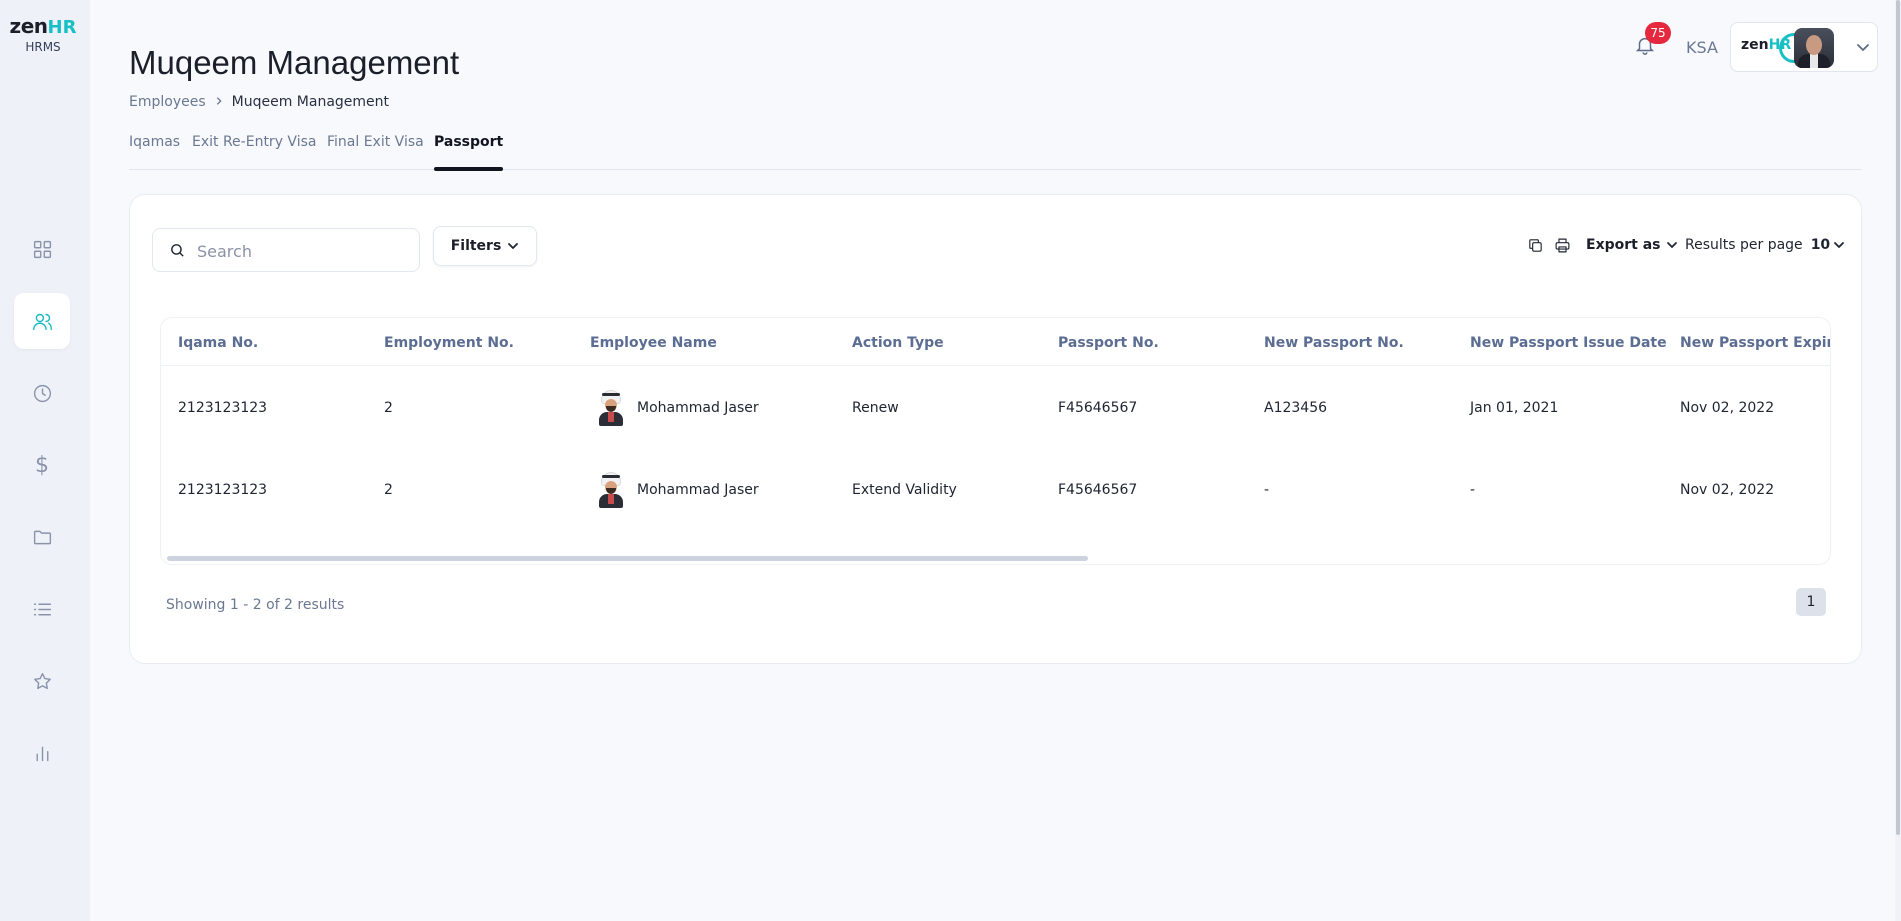 The image size is (1901, 921). I want to click on sidebar-item-documents, so click(42, 537).